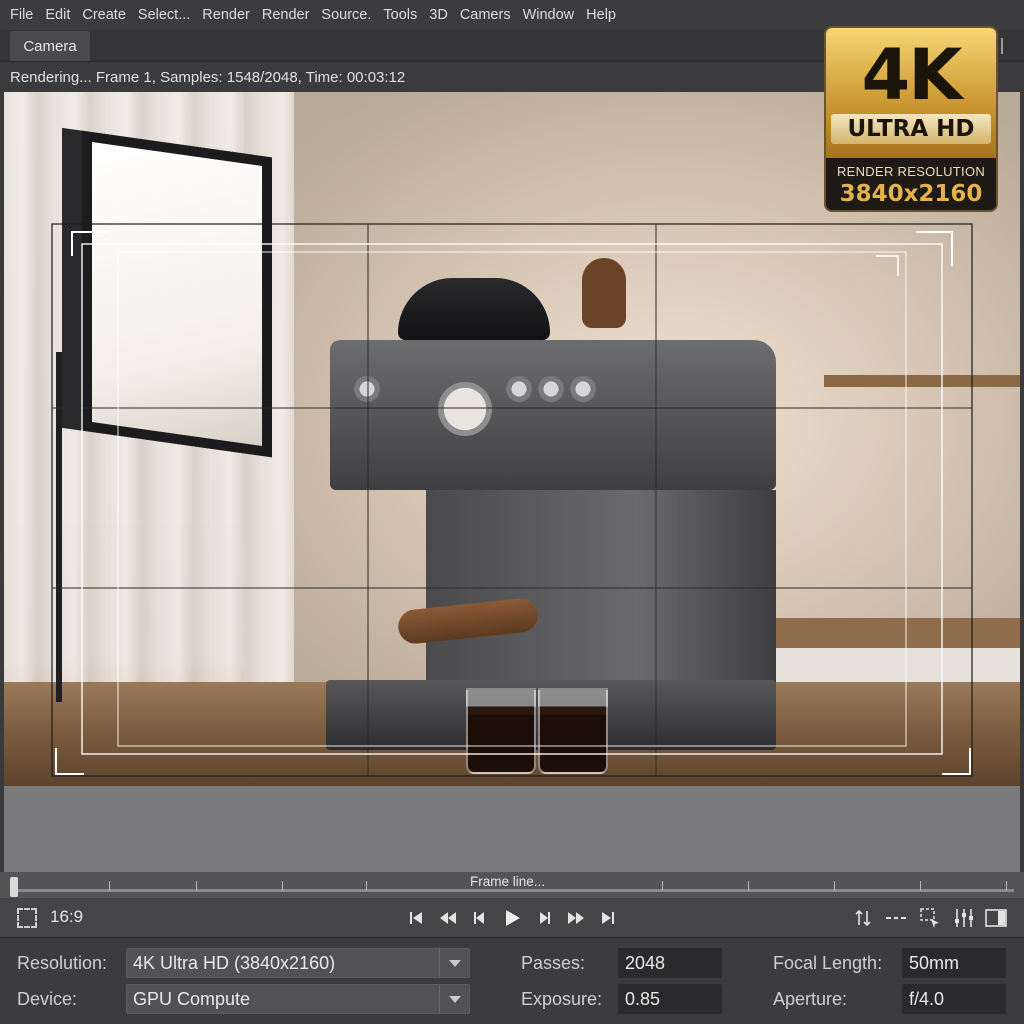  I want to click on swap-arrows-icon, so click(863, 918).